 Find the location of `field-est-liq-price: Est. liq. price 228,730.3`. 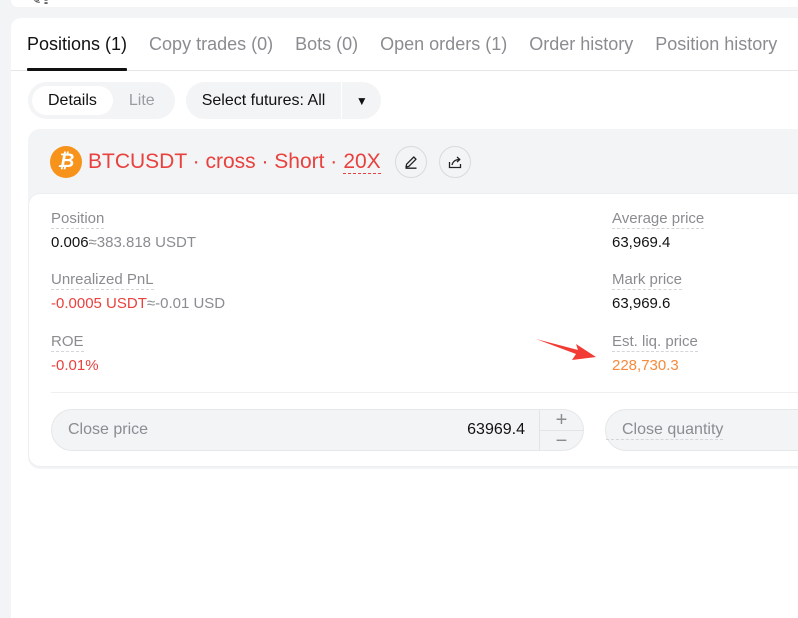

field-est-liq-price: Est. liq. price 228,730.3 is located at coordinates (655, 353).